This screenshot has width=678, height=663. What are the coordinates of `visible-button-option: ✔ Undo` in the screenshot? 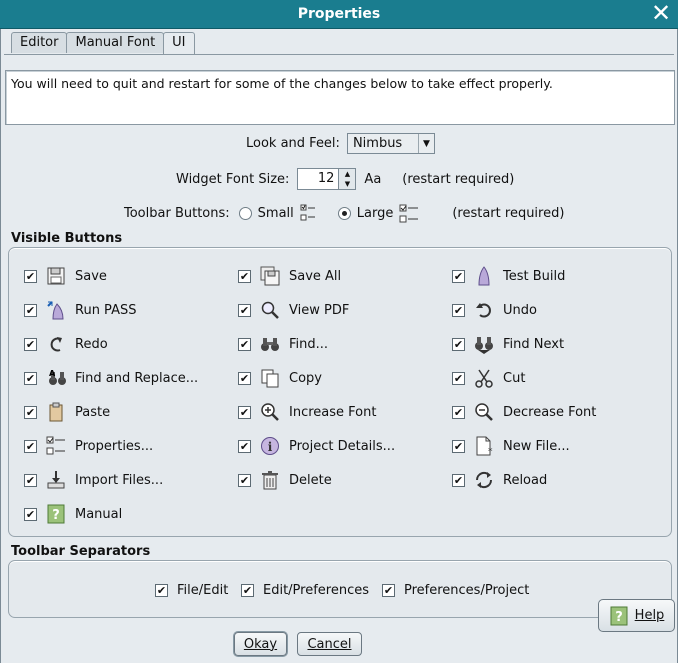 It's located at (494, 310).